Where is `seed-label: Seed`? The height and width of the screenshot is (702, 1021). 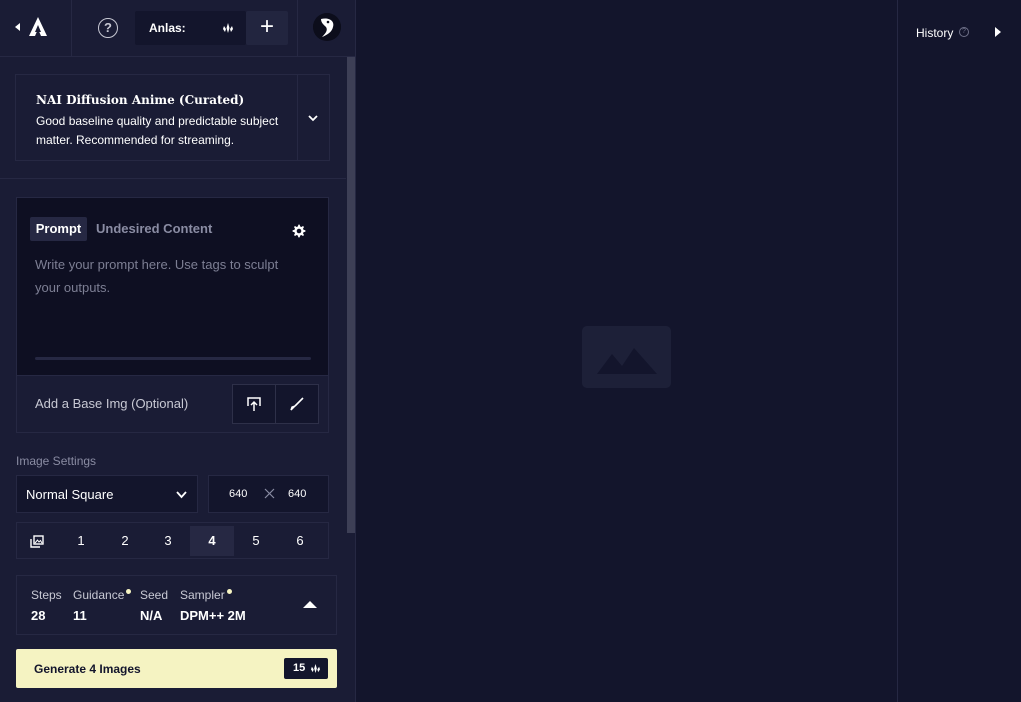
seed-label: Seed is located at coordinates (154, 595).